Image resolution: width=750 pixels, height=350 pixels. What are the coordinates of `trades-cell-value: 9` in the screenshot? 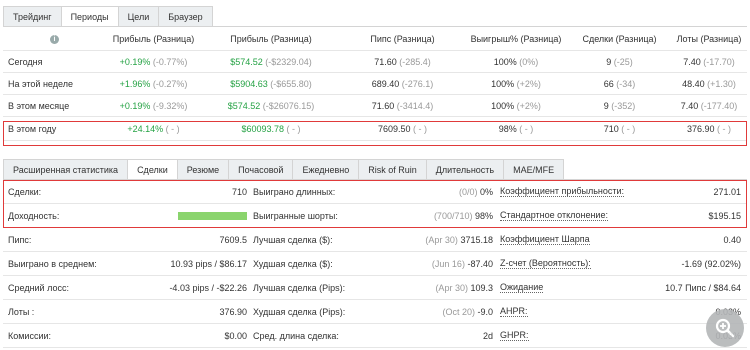 It's located at (609, 61).